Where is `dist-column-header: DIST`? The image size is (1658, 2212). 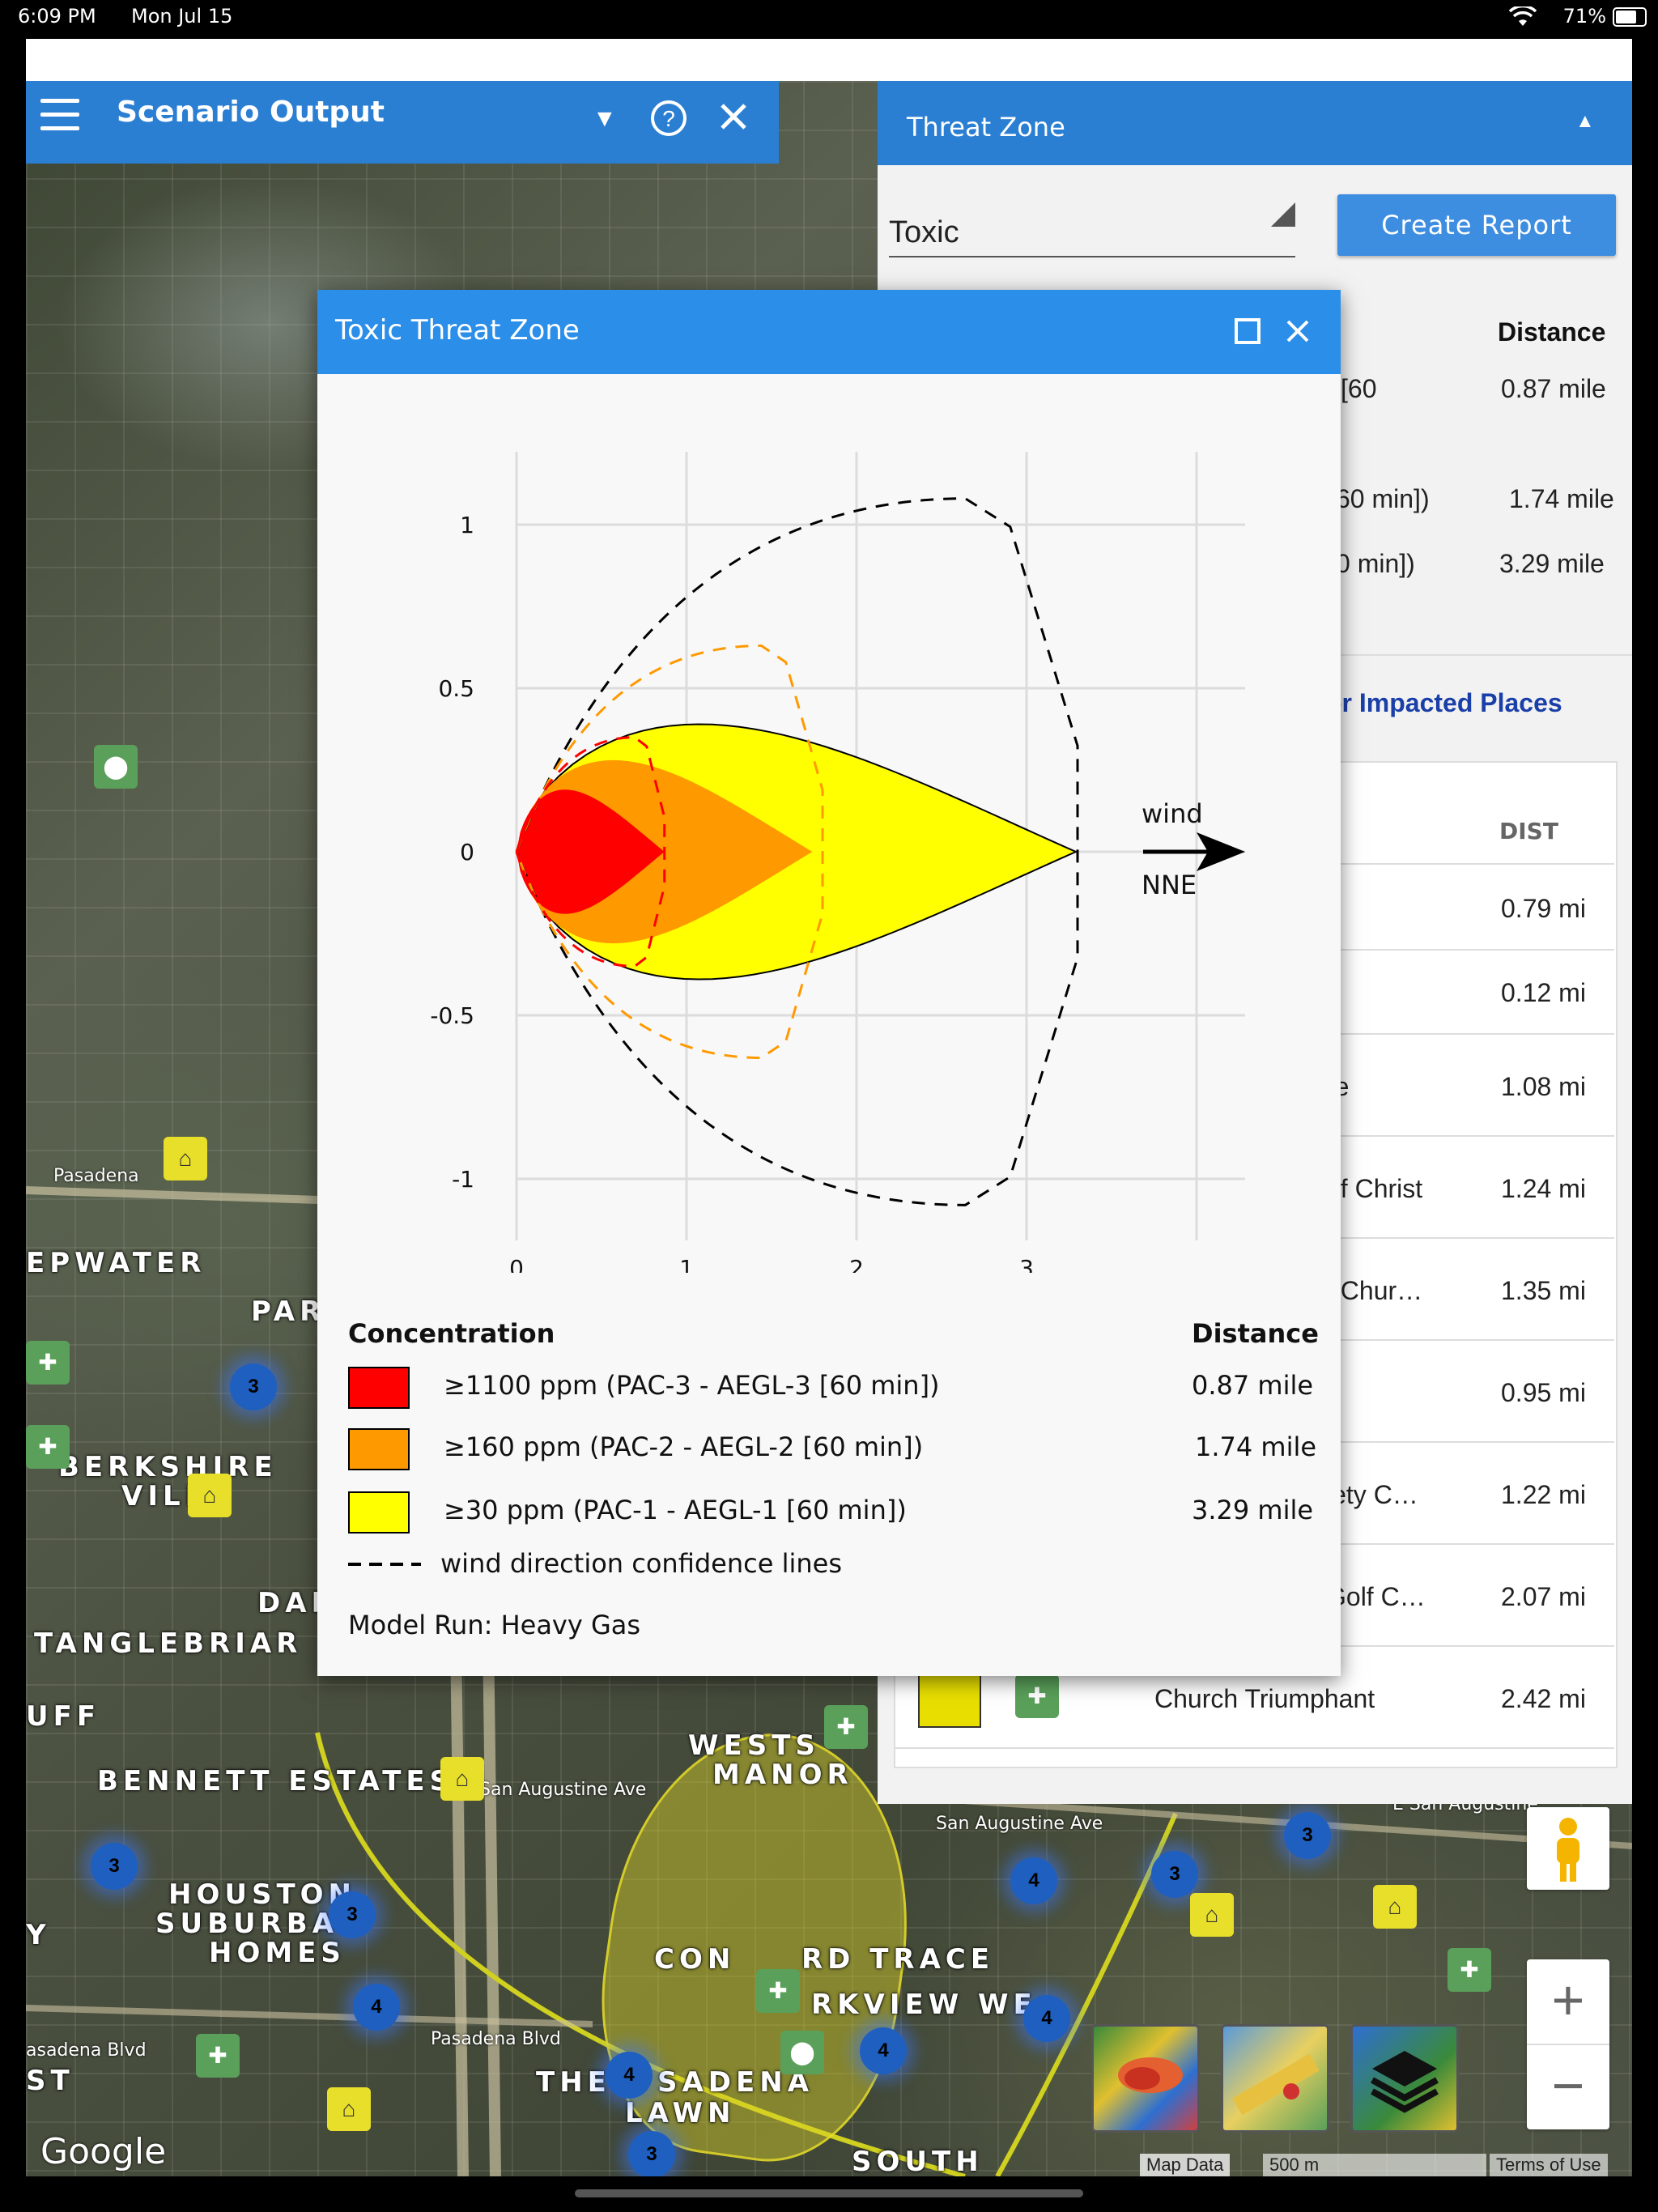 dist-column-header: DIST is located at coordinates (1528, 831).